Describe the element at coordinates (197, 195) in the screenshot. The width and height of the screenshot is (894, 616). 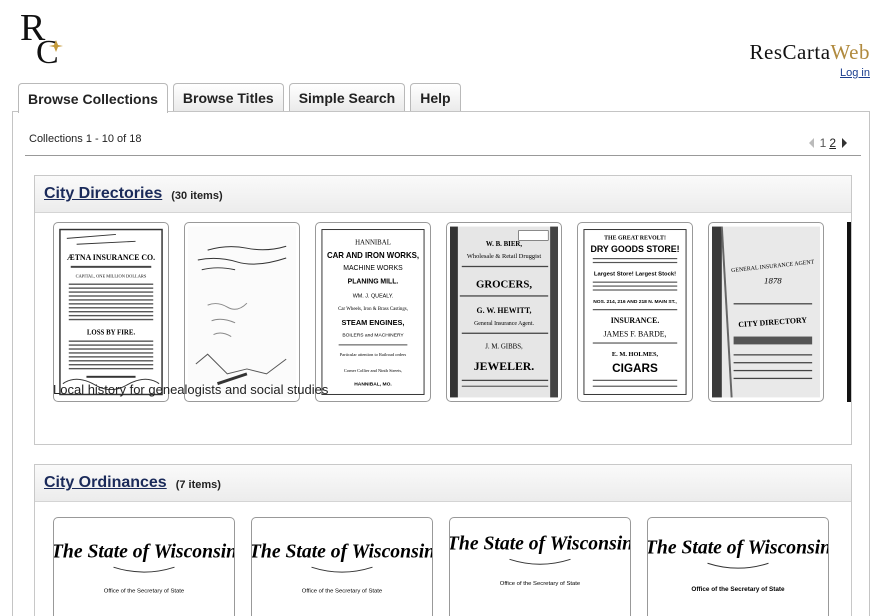
I see `collection-item-count: (30 items)` at that location.